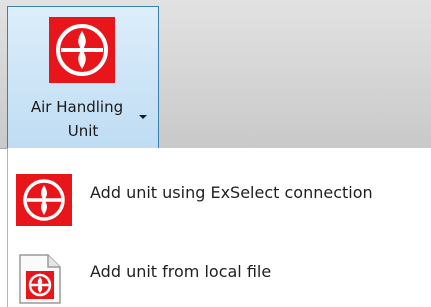  Describe the element at coordinates (40, 279) in the screenshot. I see `local-file-icon` at that location.